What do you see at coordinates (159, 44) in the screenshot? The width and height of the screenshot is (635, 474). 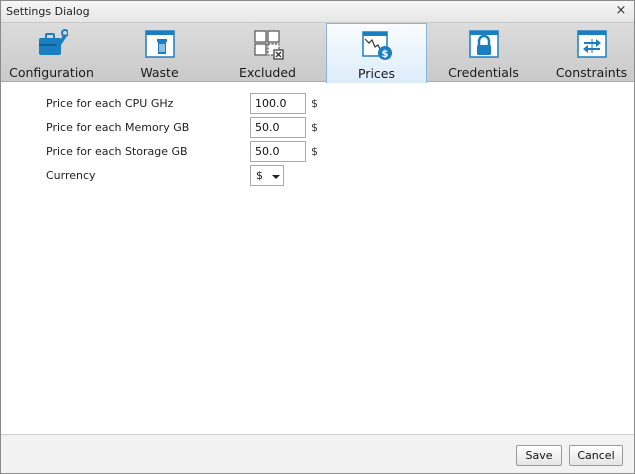 I see `trash-window-icon` at bounding box center [159, 44].